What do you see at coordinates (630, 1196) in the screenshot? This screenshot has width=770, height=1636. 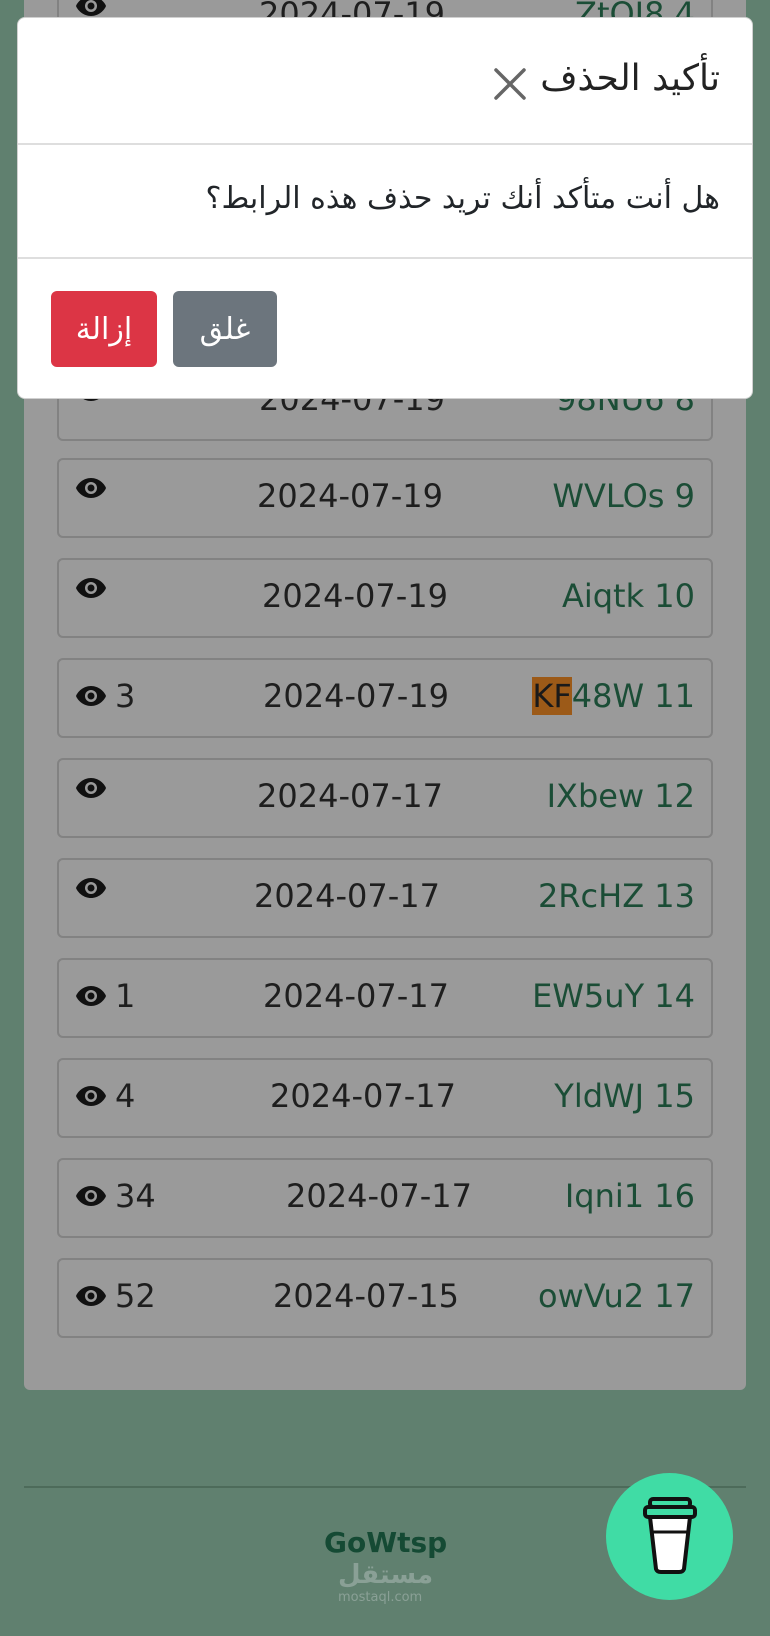 I see `link-code: Iqni1 16` at bounding box center [630, 1196].